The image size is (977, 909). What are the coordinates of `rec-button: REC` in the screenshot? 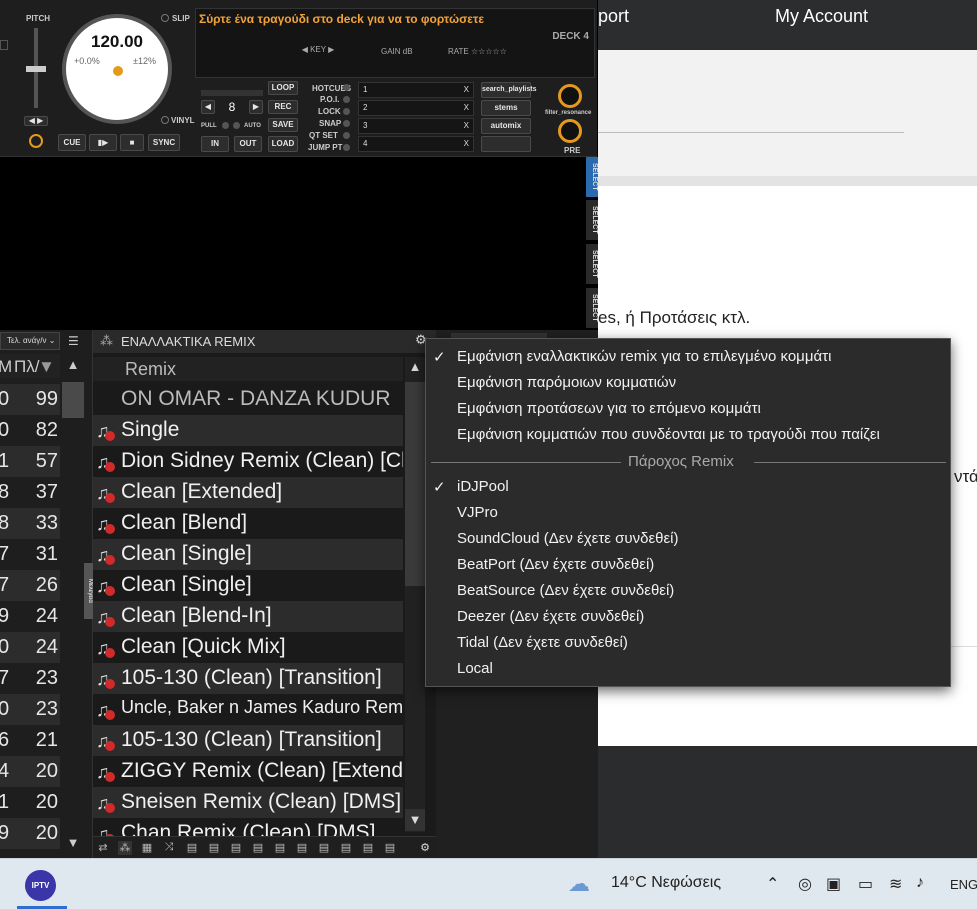 It's located at (283, 107).